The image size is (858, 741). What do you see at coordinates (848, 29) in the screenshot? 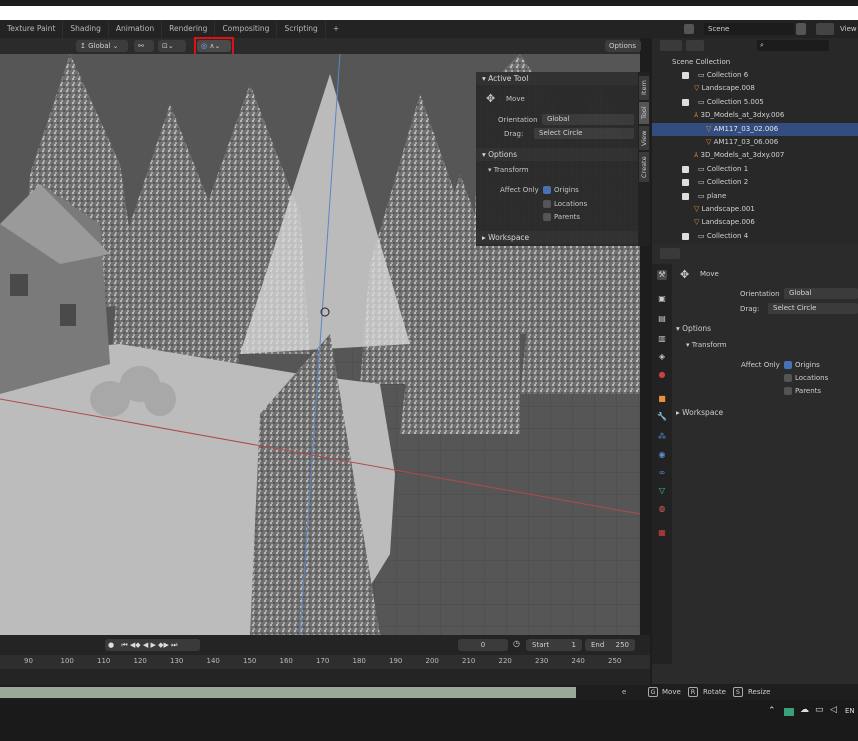
I see `view-layer-label: View` at bounding box center [848, 29].